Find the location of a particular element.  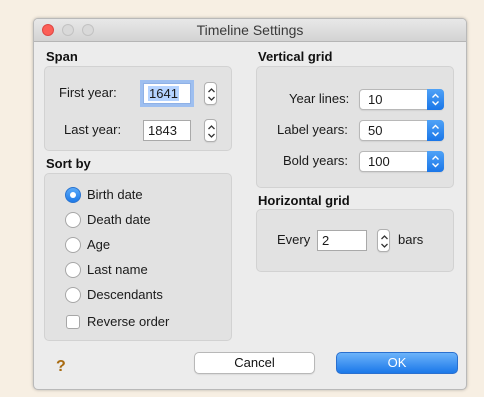

label-years-popup: 50 is located at coordinates (401, 130).